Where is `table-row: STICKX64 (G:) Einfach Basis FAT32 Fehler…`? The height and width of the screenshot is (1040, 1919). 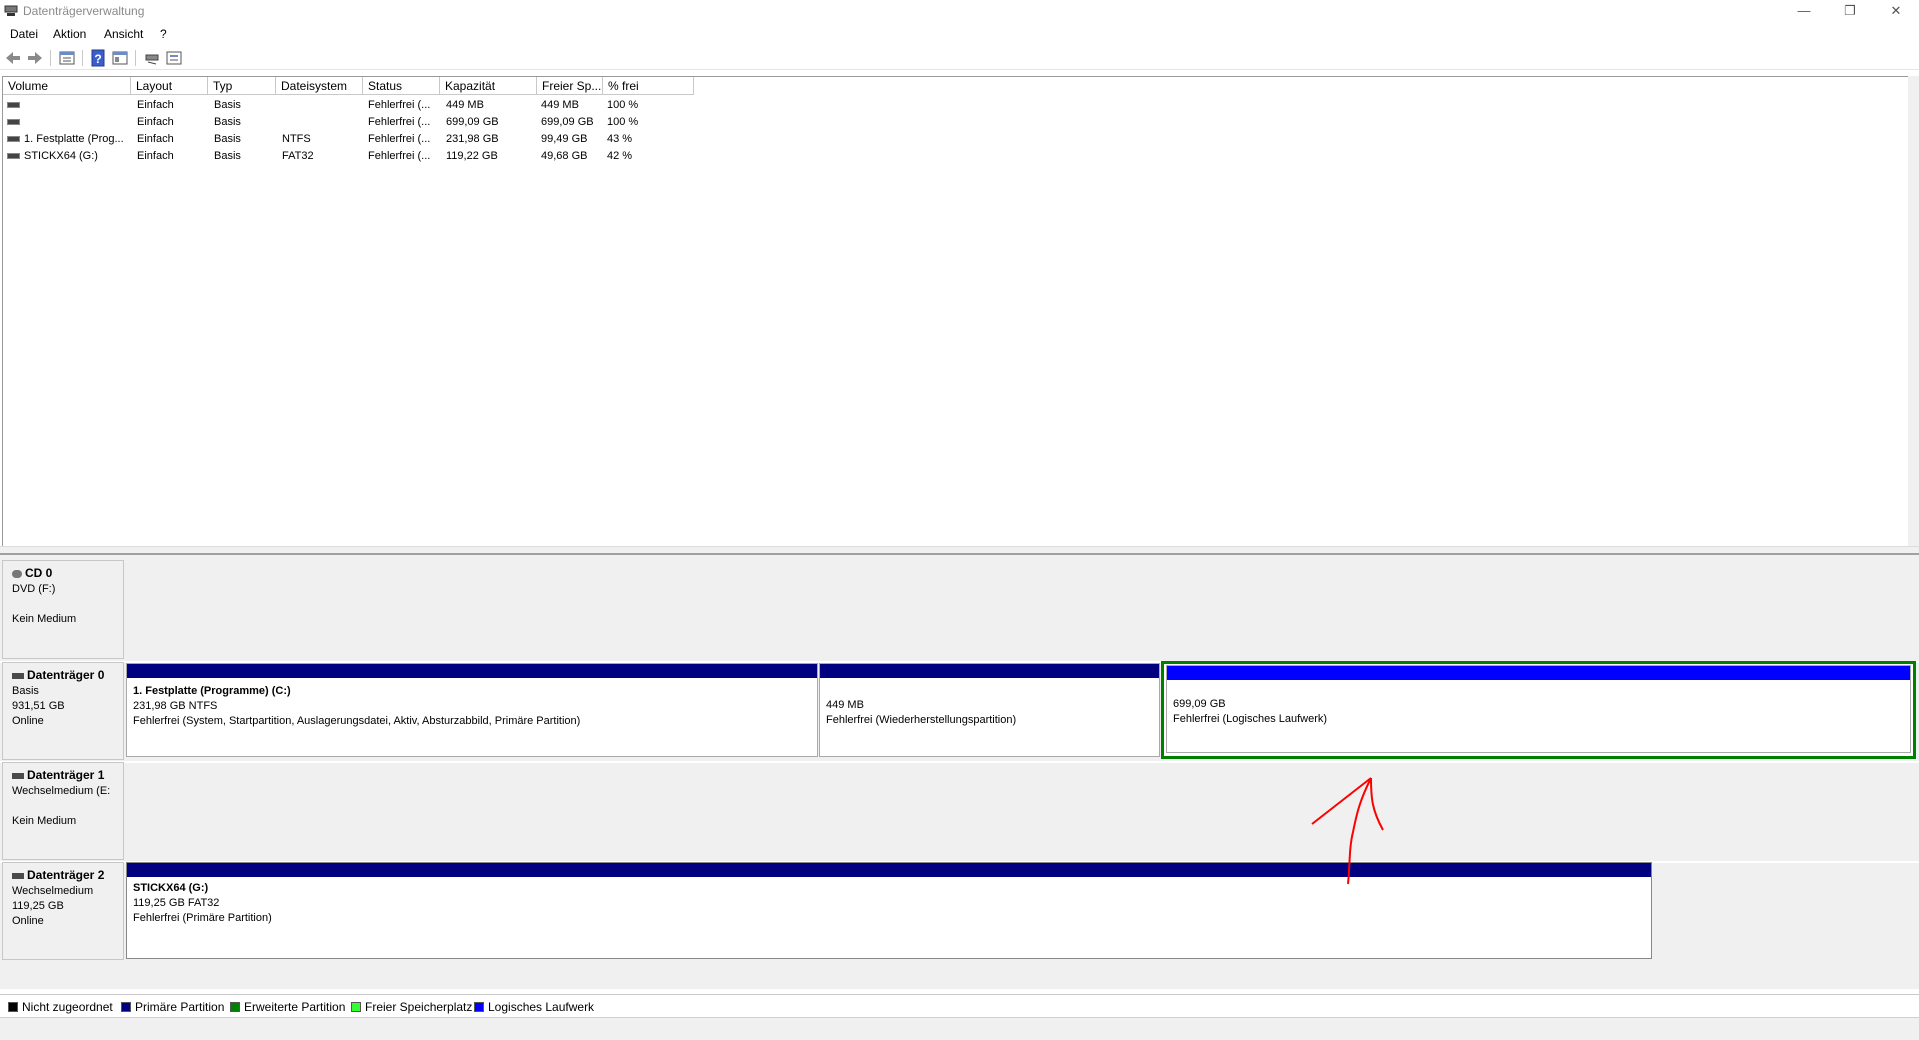
table-row: STICKX64 (G:) Einfach Basis FAT32 Fehler… is located at coordinates (955, 156).